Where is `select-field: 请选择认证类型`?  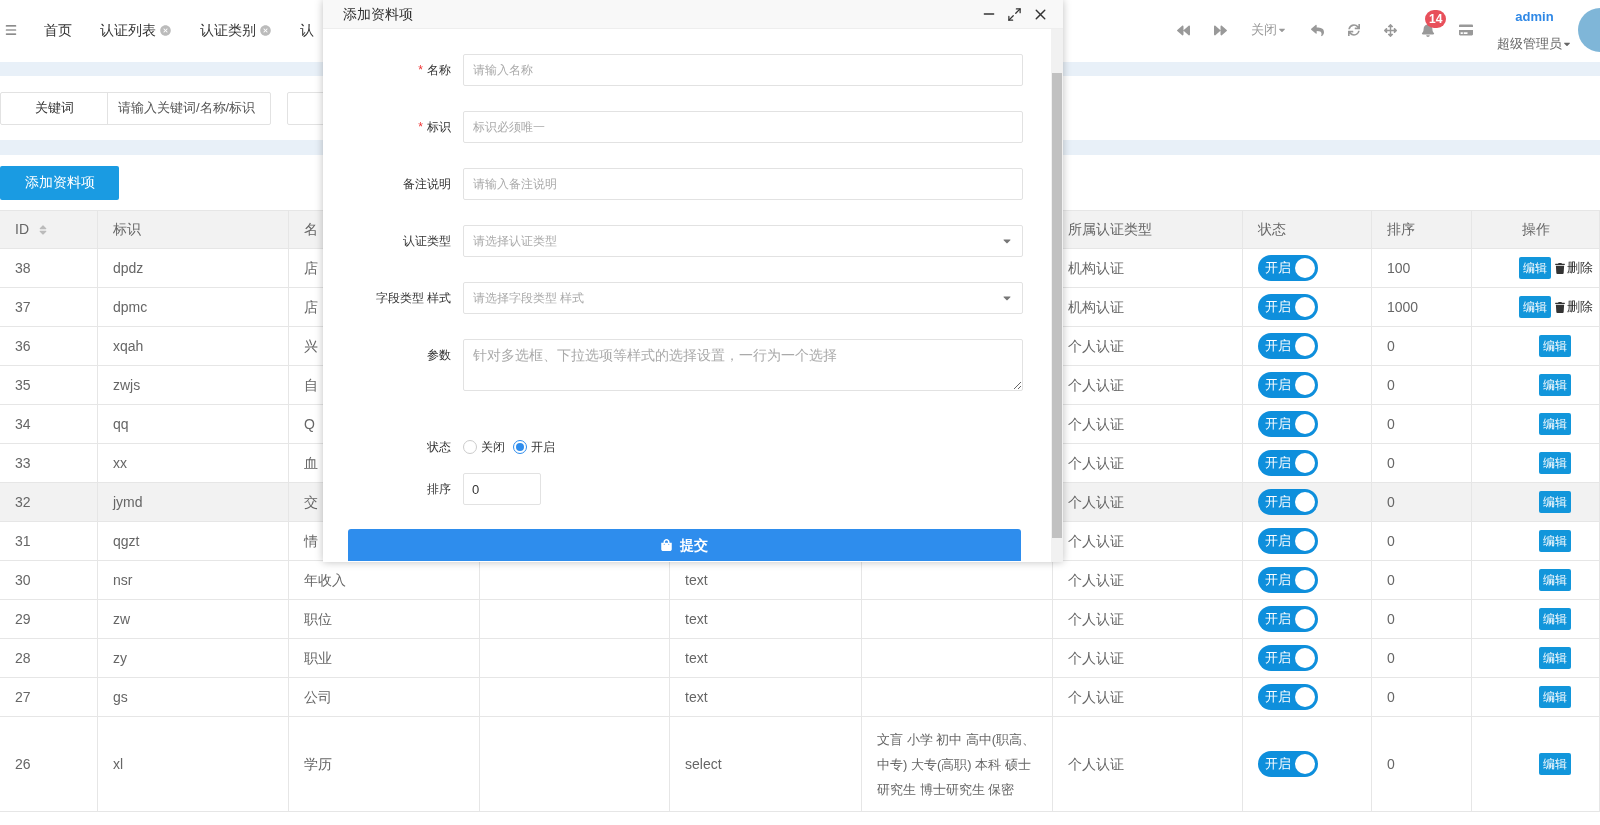 select-field: 请选择认证类型 is located at coordinates (743, 241).